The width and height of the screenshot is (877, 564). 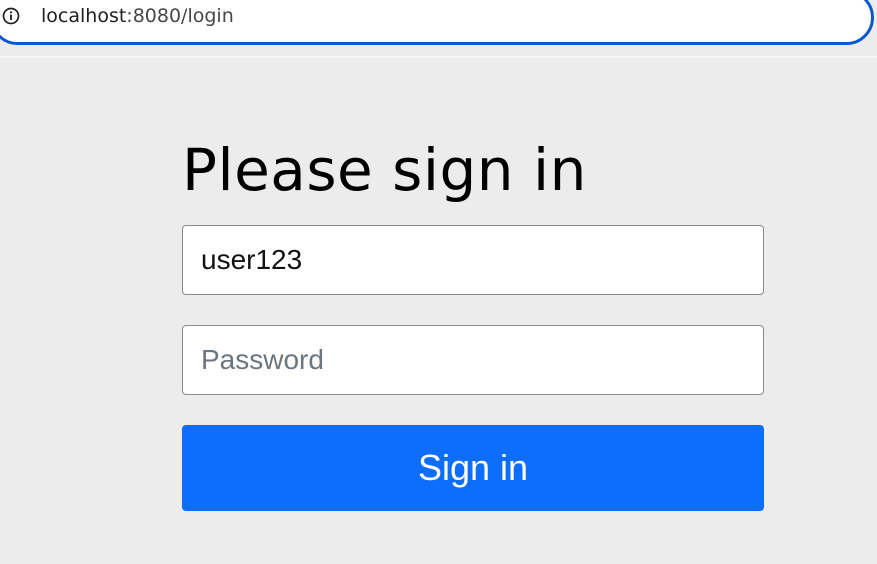 What do you see at coordinates (473, 468) in the screenshot?
I see `sign-in-button: Sign in` at bounding box center [473, 468].